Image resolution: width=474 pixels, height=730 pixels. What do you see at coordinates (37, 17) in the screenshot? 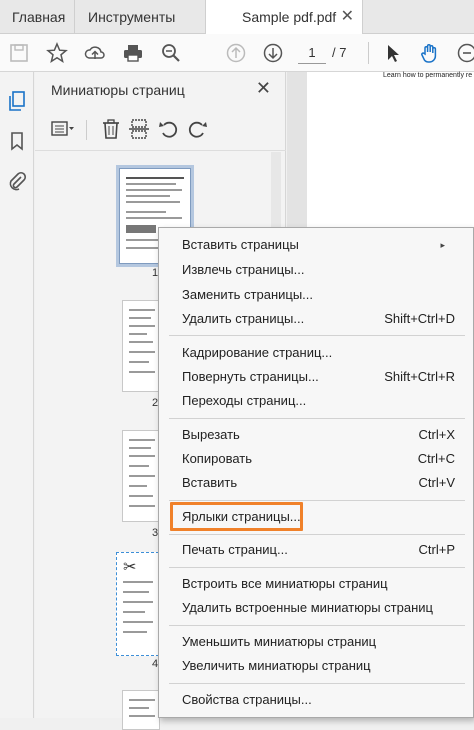
I see `tab-home: Главная` at bounding box center [37, 17].